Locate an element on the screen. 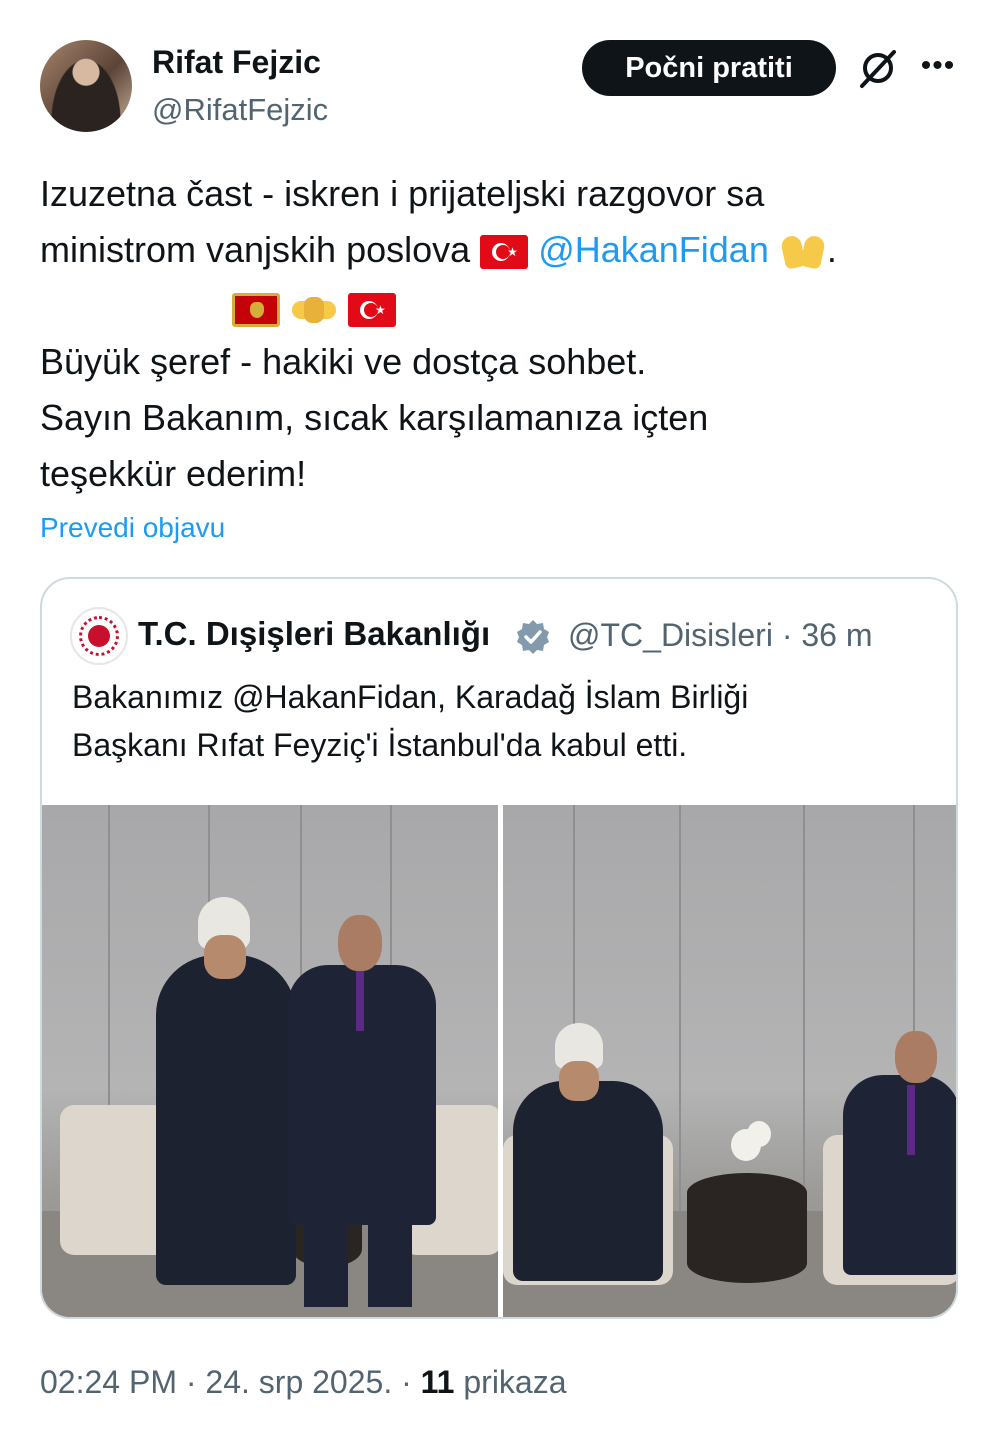 Image resolution: width=1000 pixels, height=1442 pixels. post-emoji-line: ★ is located at coordinates (616, 308).